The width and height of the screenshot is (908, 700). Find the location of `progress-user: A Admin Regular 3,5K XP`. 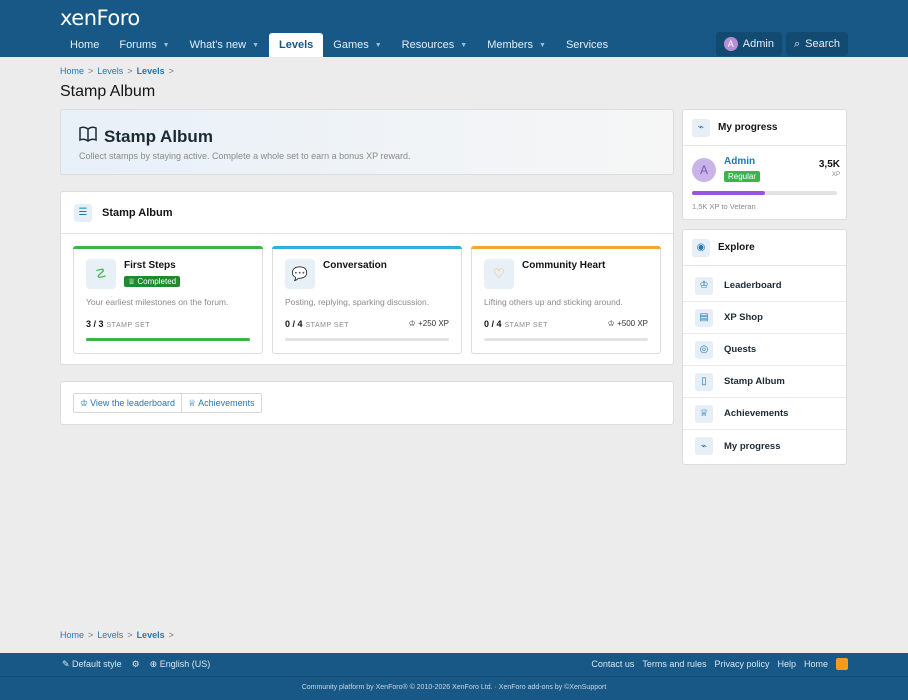

progress-user: A Admin Regular 3,5K XP is located at coordinates (766, 171).